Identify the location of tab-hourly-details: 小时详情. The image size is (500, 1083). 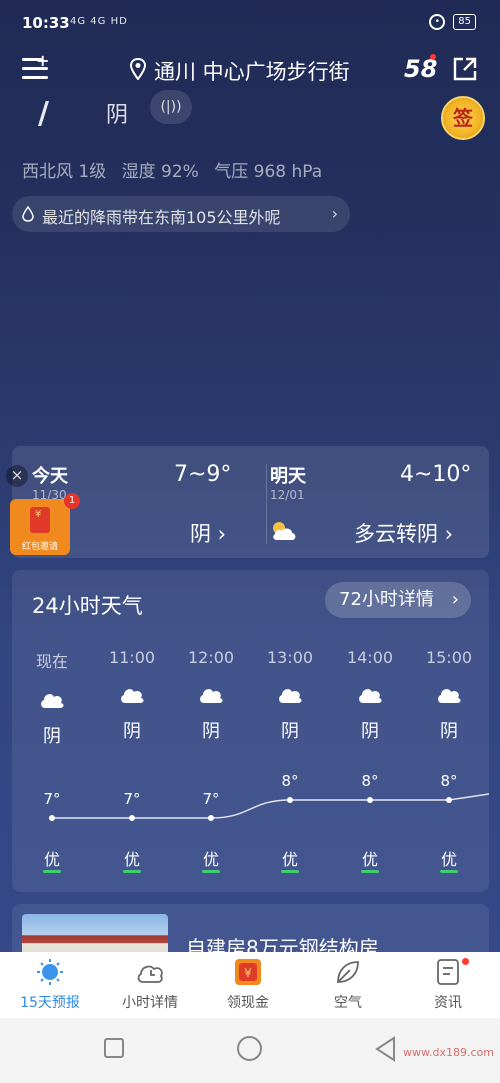
(150, 985).